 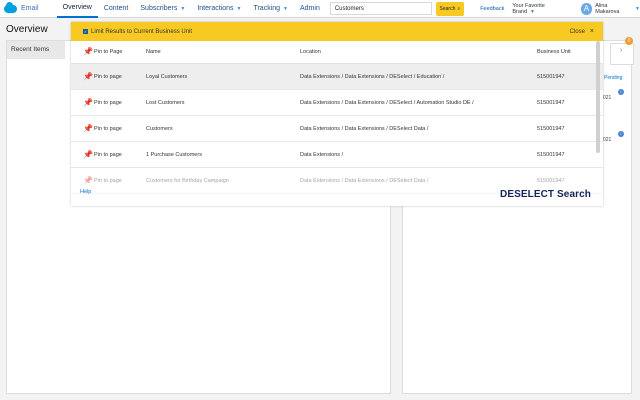 What do you see at coordinates (380, 8) in the screenshot?
I see `search-input: Customers` at bounding box center [380, 8].